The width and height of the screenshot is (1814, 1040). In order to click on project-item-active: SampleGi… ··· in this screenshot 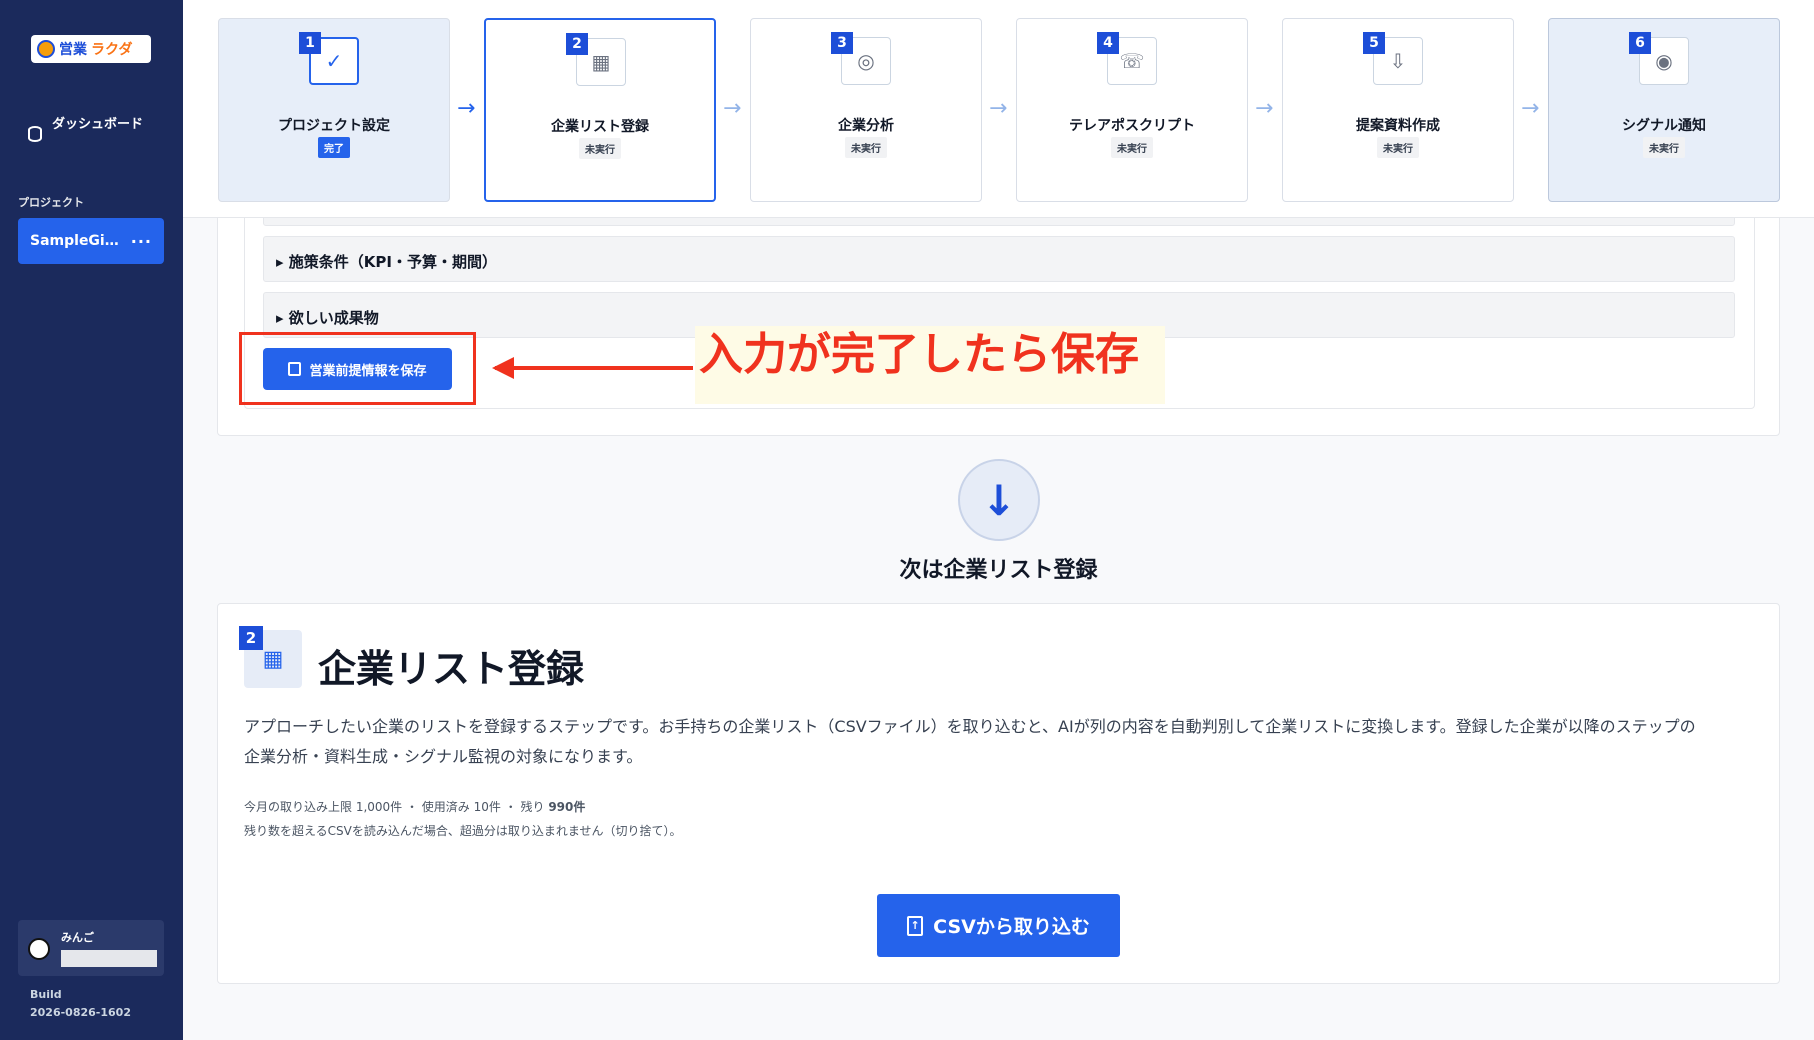, I will do `click(91, 241)`.